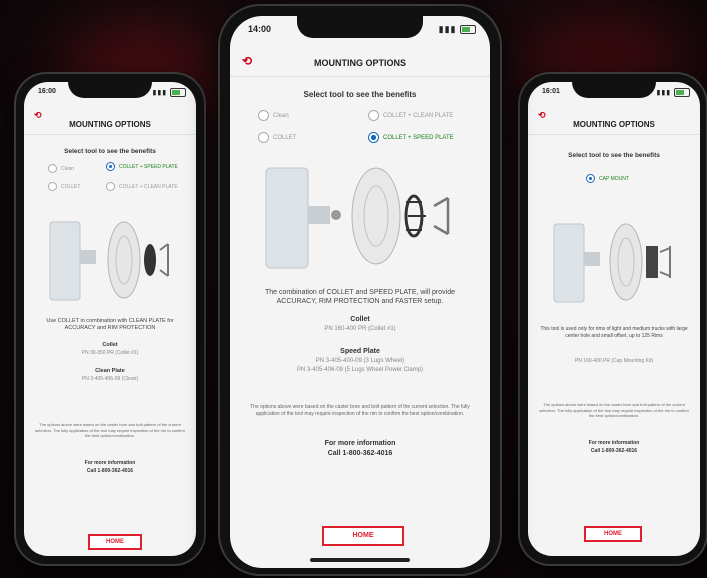 Image resolution: width=707 pixels, height=578 pixels. Describe the element at coordinates (360, 351) in the screenshot. I see `speed-plate-label: Speed Plate` at that location.